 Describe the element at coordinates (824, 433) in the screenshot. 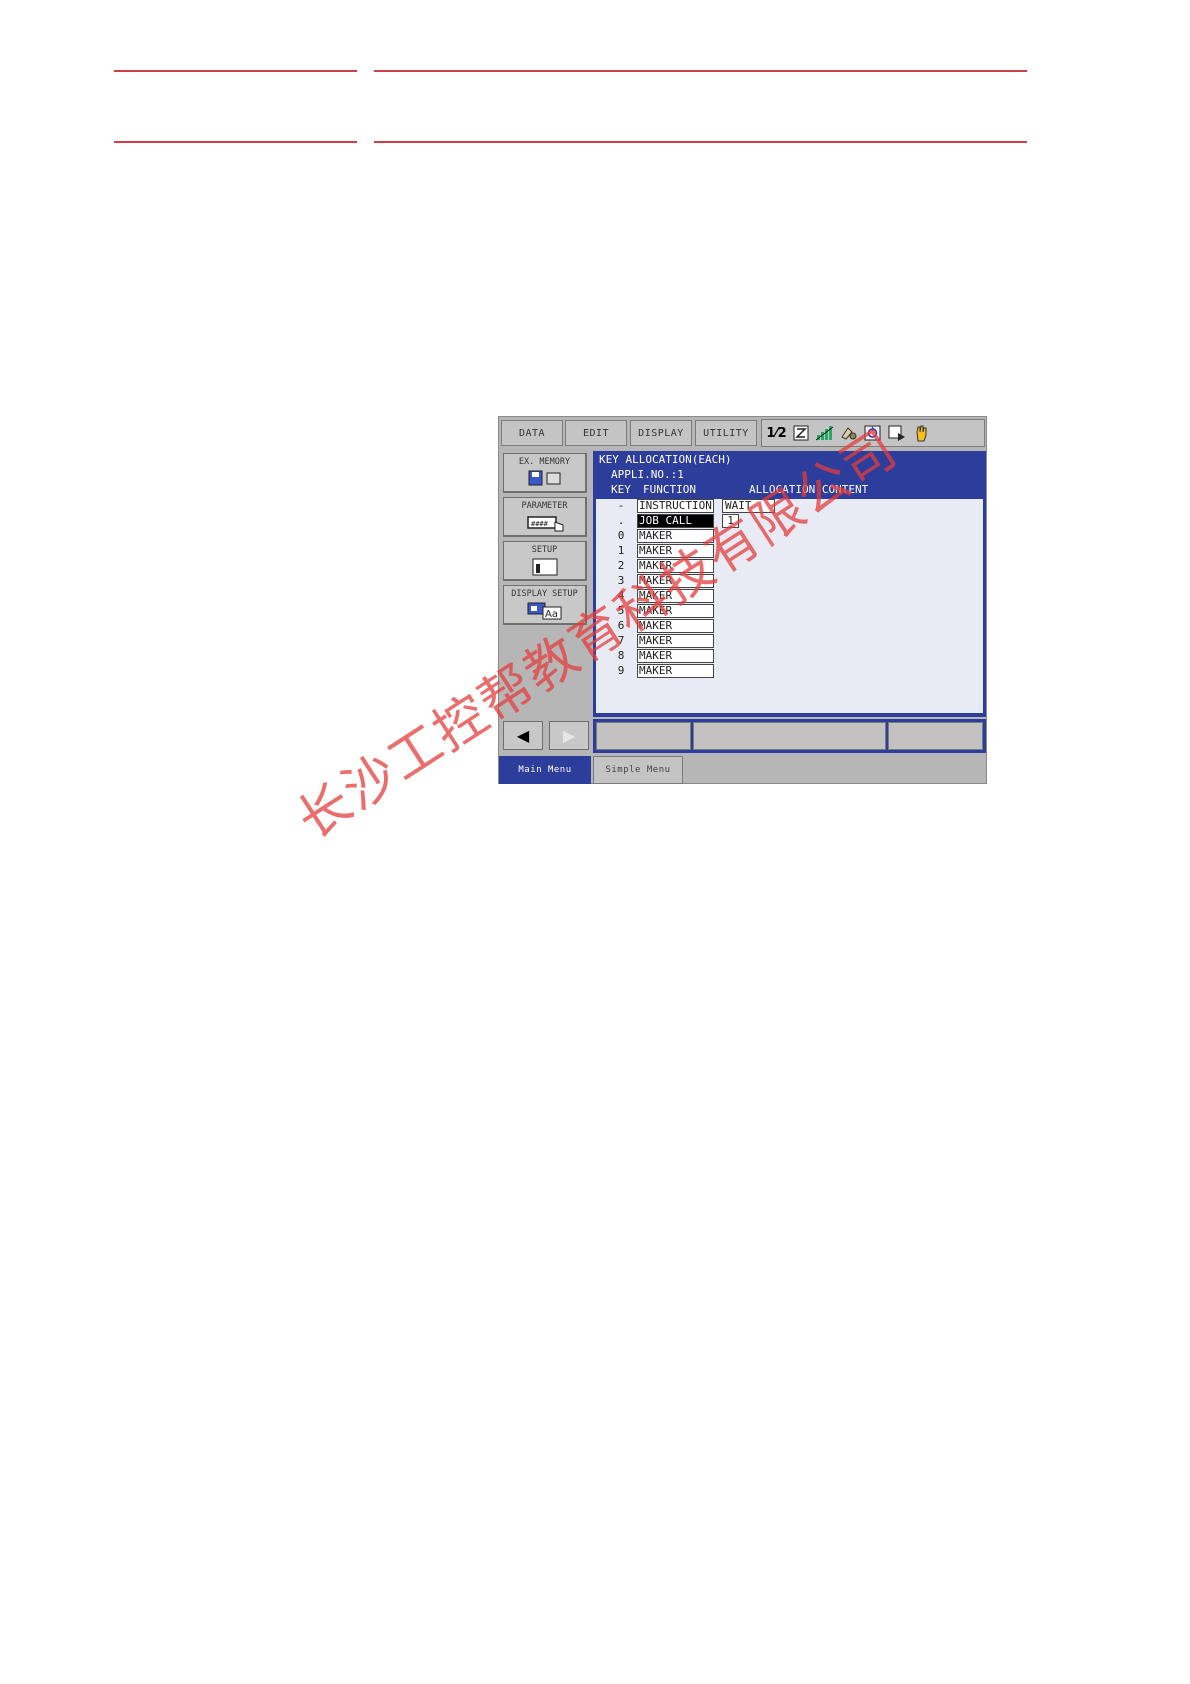

I see `signal-icon` at that location.